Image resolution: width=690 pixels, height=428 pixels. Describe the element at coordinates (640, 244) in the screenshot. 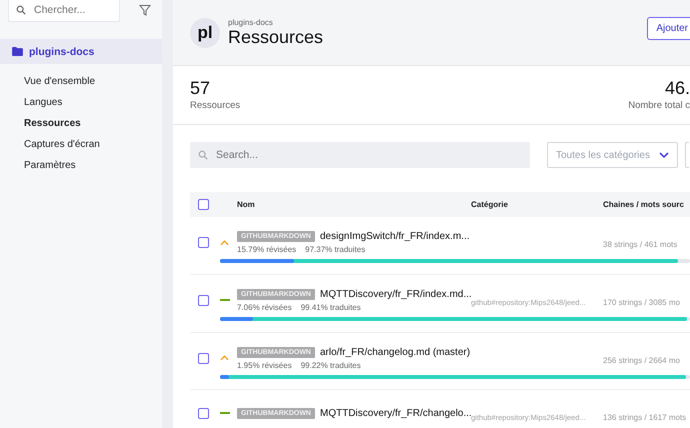

I see `counts-cell-text: 38 strings / 461 mots` at that location.